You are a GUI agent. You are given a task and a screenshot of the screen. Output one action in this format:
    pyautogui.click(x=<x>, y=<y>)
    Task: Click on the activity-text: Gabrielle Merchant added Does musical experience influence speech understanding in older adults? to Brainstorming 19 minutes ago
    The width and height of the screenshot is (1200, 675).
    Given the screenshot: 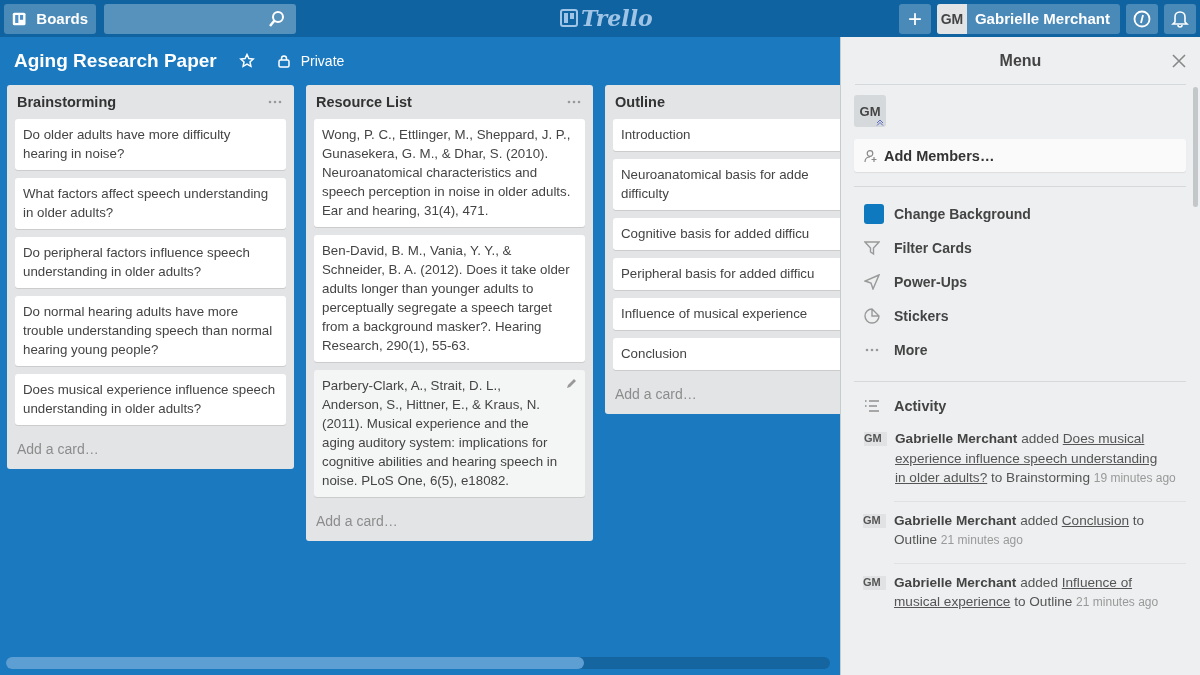 What is the action you would take?
    pyautogui.click(x=1036, y=458)
    